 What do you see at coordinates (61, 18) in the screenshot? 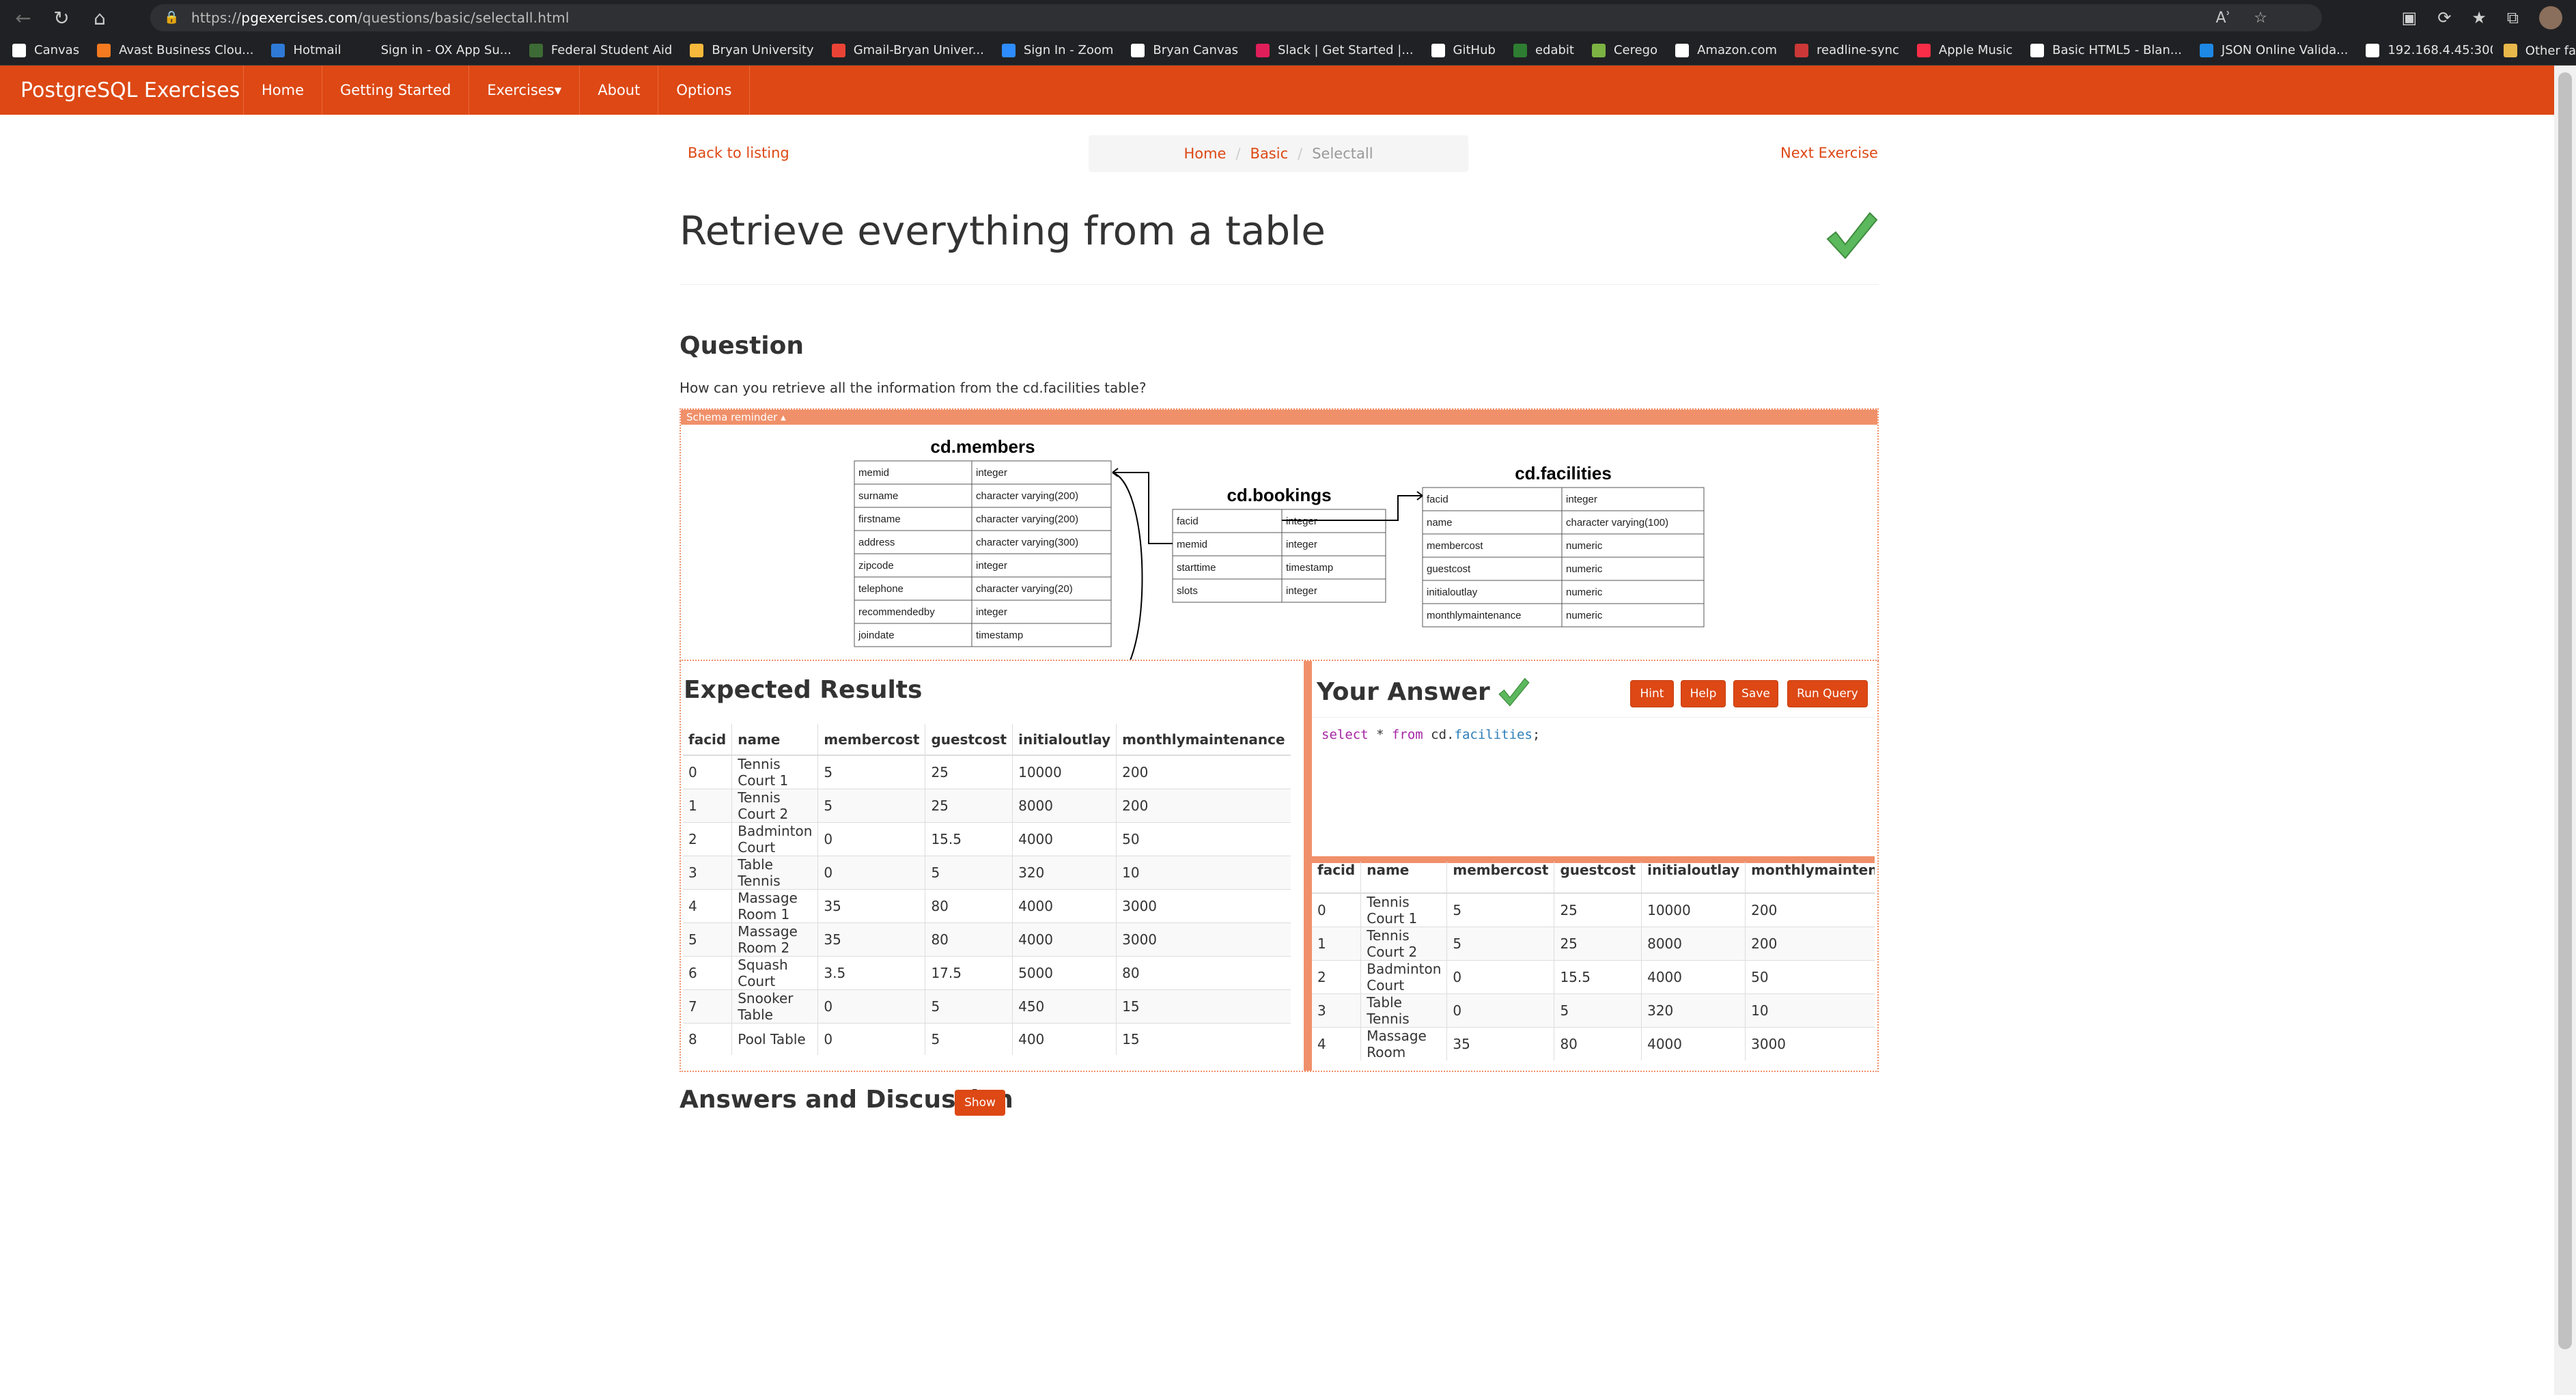
I see `refresh-icon: ↻` at bounding box center [61, 18].